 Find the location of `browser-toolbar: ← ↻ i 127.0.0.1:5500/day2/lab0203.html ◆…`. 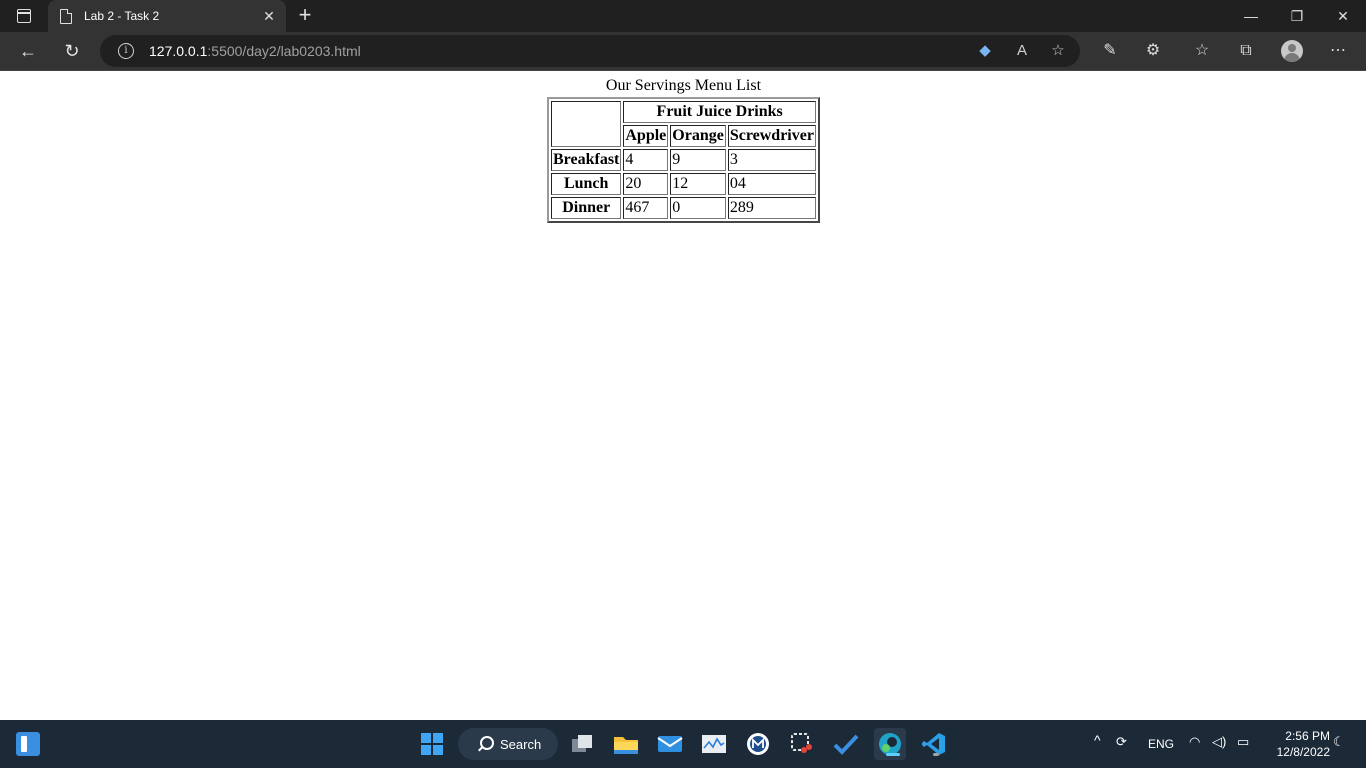

browser-toolbar: ← ↻ i 127.0.0.1:5500/day2/lab0203.html ◆… is located at coordinates (683, 51).